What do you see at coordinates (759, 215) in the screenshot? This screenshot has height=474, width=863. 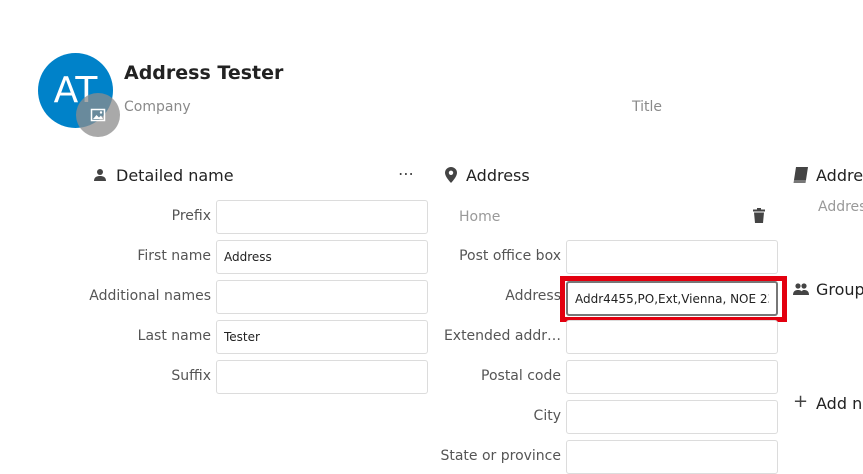 I see `trash-icon` at bounding box center [759, 215].